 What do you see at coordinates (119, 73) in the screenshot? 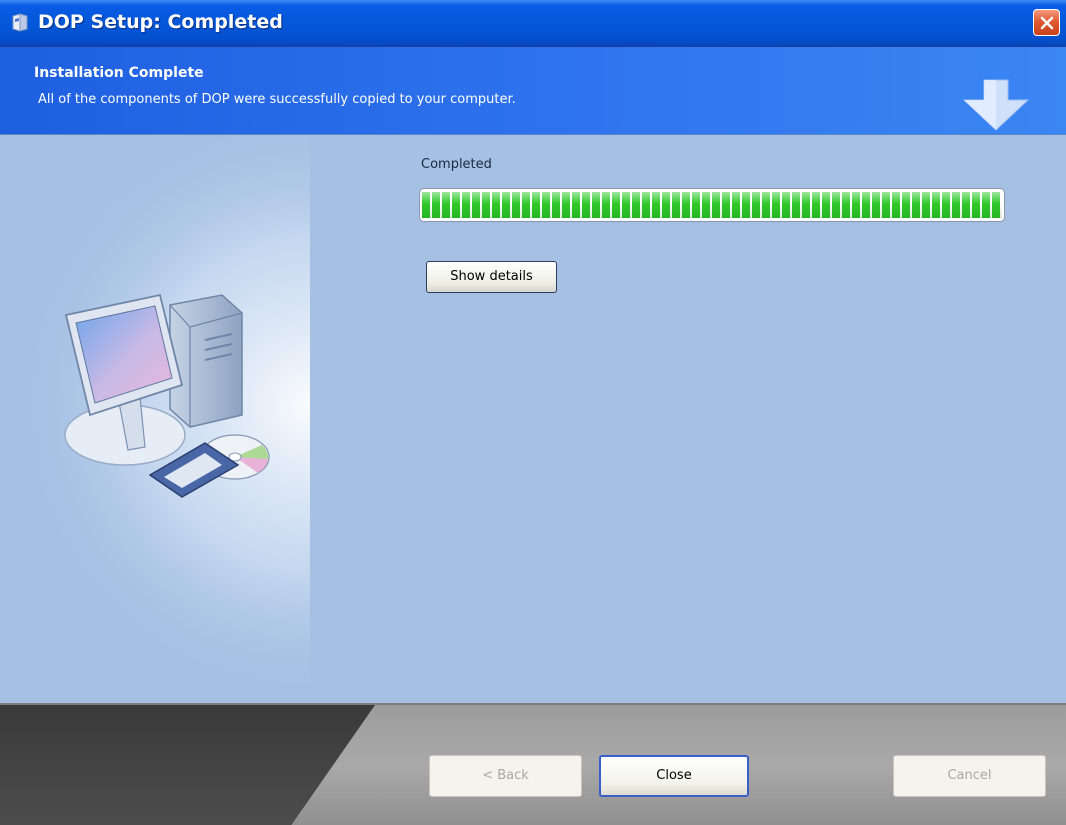
I see `header-title: Installation Complete` at bounding box center [119, 73].